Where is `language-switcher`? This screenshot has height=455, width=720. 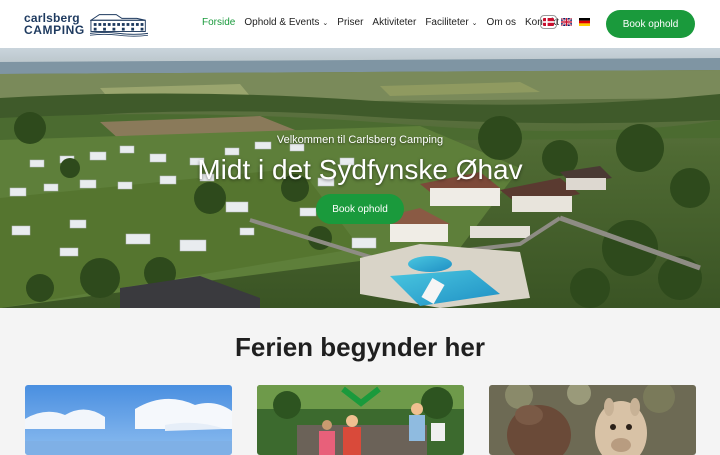 language-switcher is located at coordinates (565, 22).